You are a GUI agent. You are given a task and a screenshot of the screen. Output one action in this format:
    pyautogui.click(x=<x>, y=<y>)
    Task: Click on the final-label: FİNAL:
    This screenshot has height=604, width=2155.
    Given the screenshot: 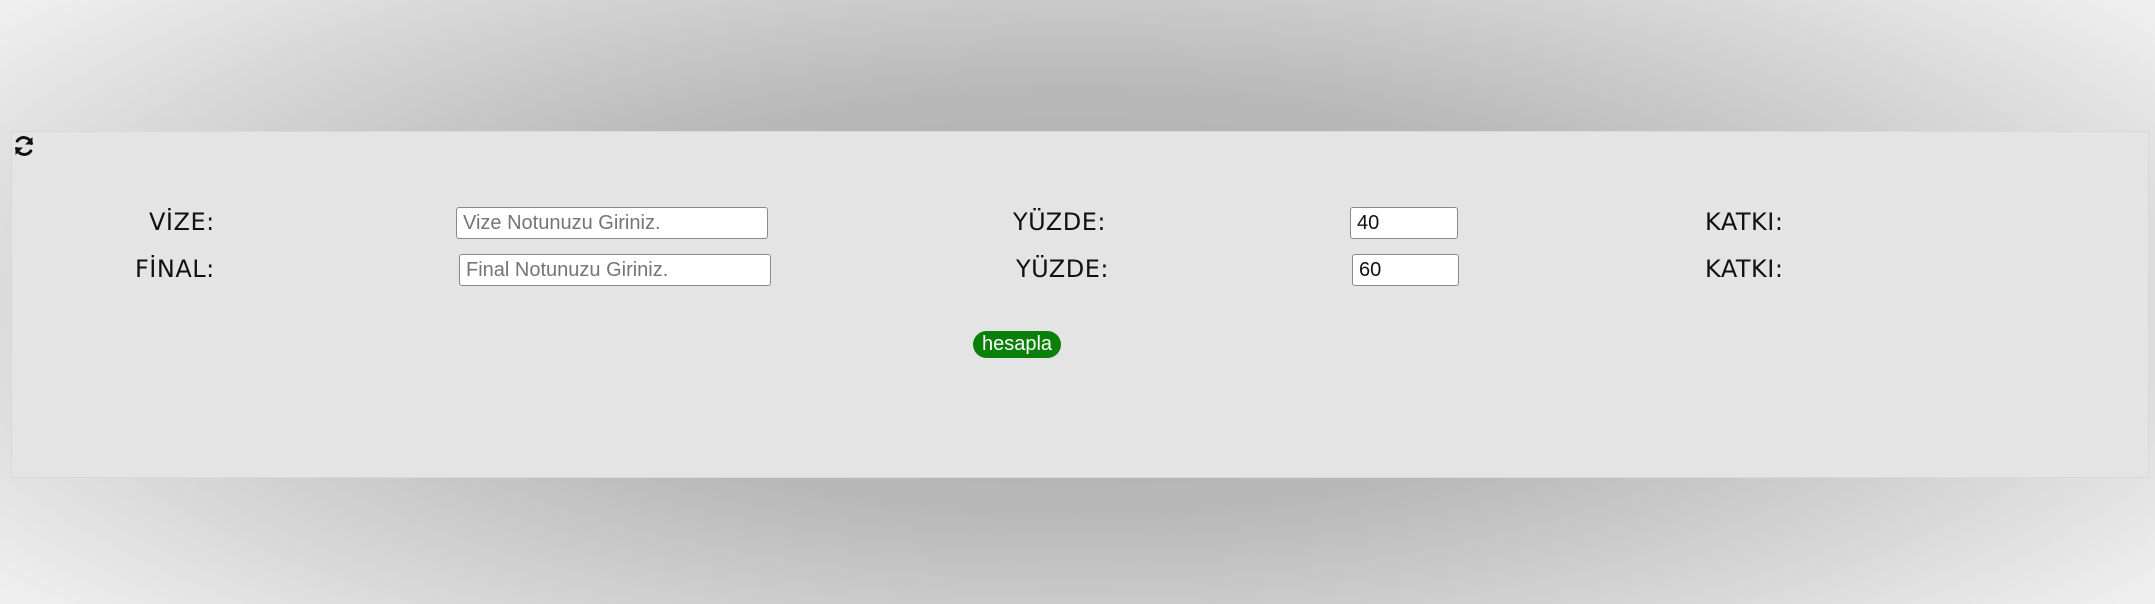 What is the action you would take?
    pyautogui.click(x=175, y=269)
    